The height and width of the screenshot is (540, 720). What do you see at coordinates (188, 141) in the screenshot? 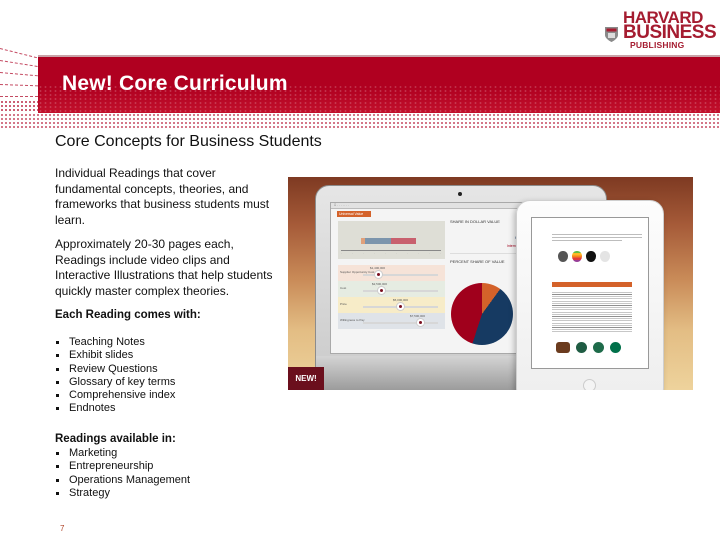
I see `section-subtitle: Core Concepts for Business Students` at bounding box center [188, 141].